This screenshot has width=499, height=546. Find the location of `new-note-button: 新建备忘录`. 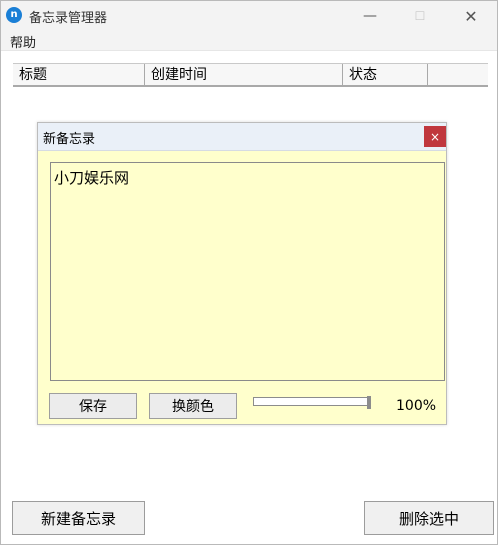

new-note-button: 新建备忘录 is located at coordinates (78, 518).